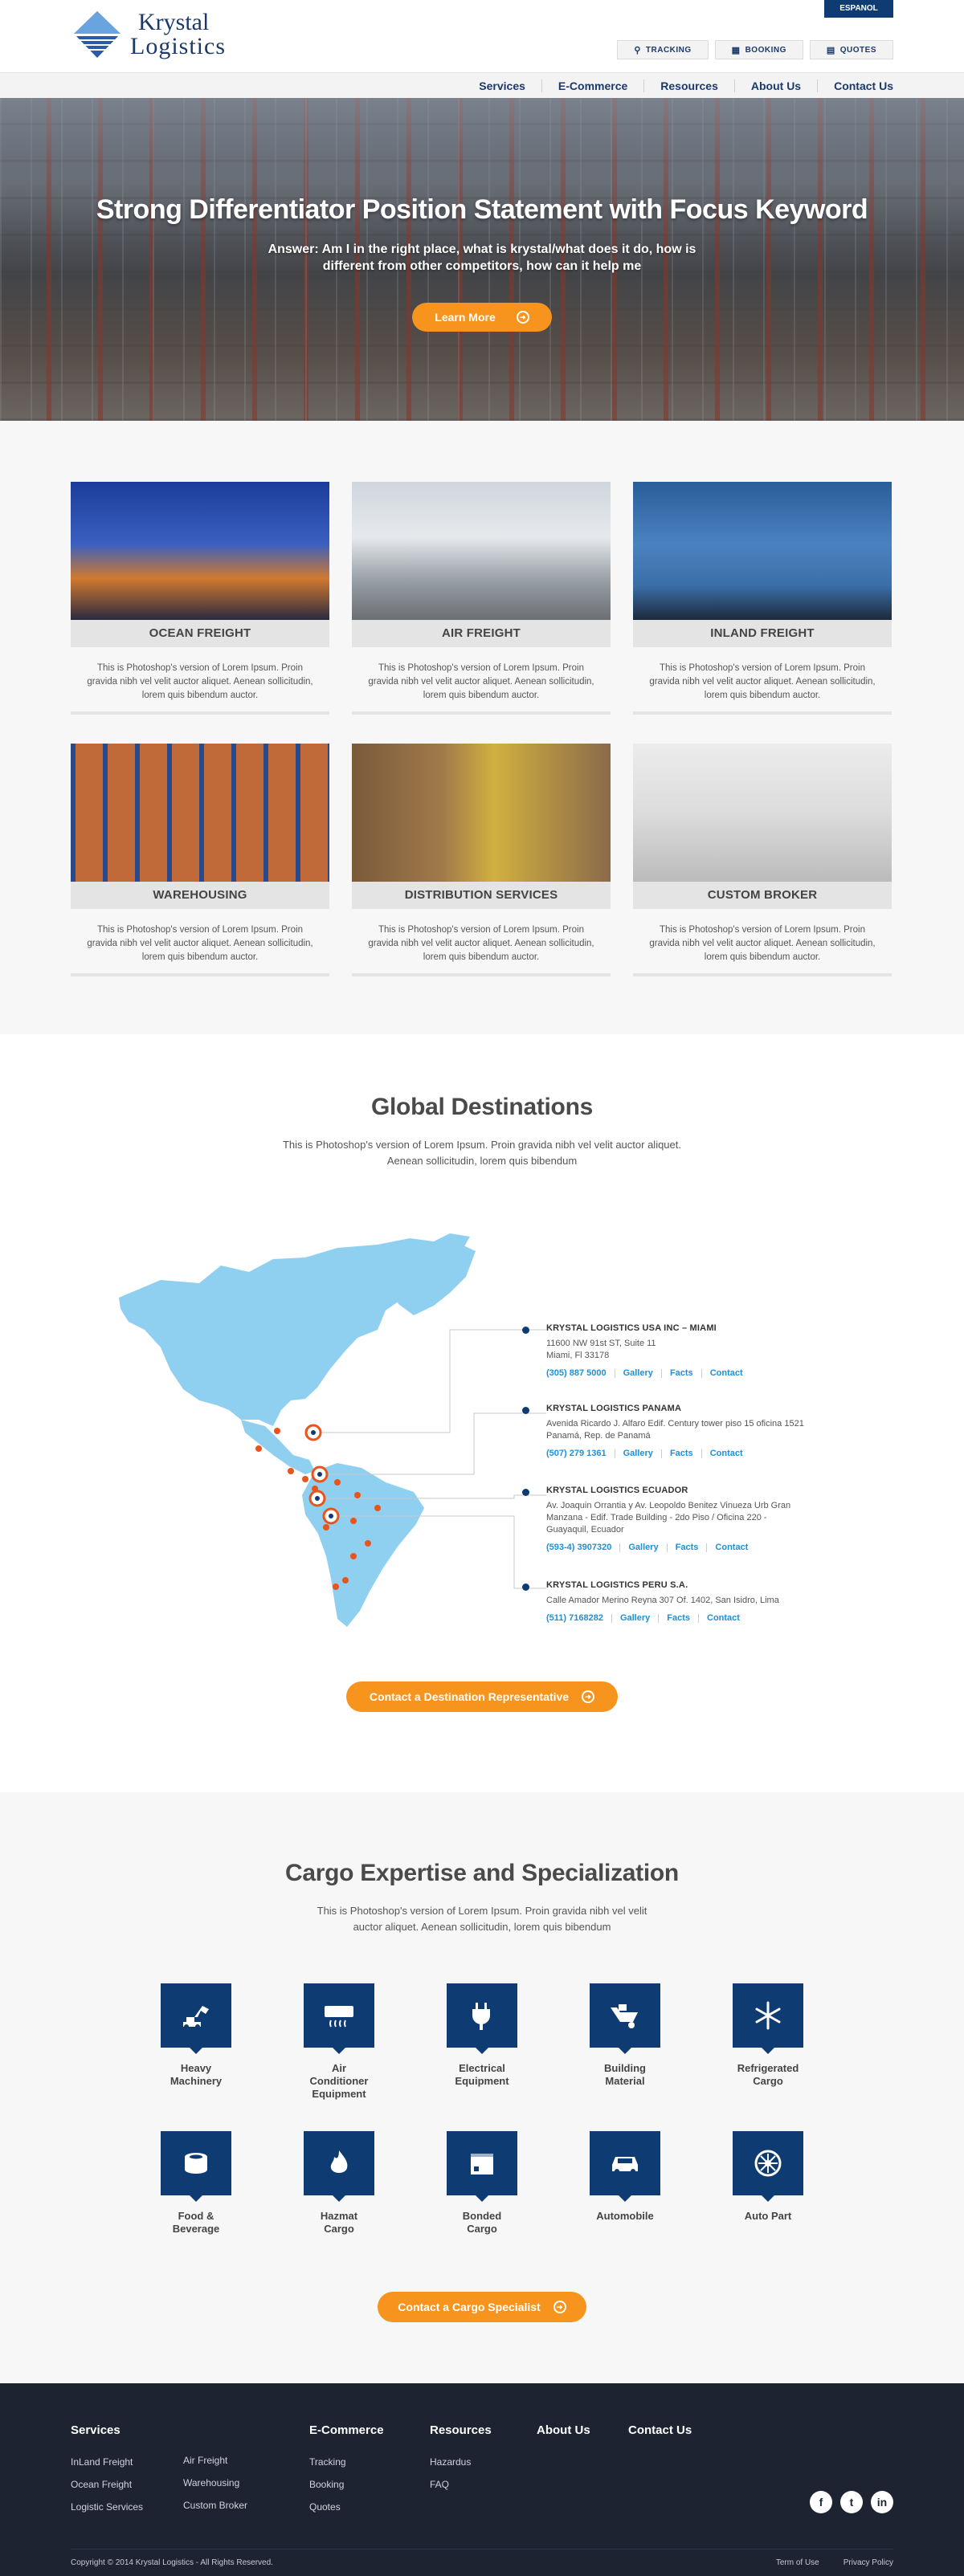 This screenshot has height=2576, width=964. Describe the element at coordinates (215, 2505) in the screenshot. I see `footer-link: Custom Broker` at that location.